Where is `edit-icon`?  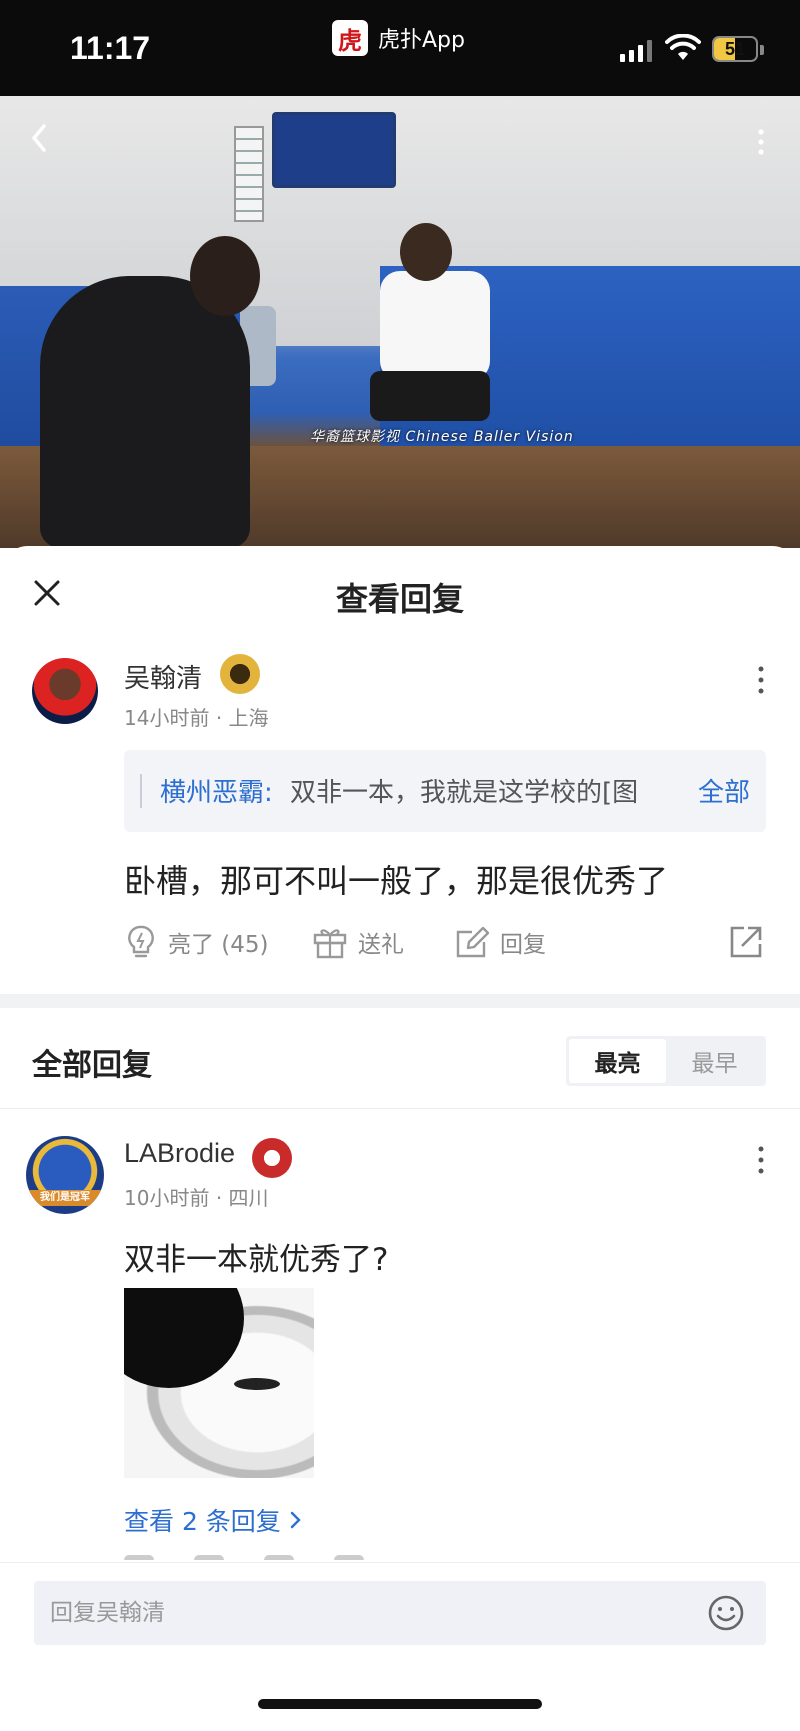 edit-icon is located at coordinates (473, 942).